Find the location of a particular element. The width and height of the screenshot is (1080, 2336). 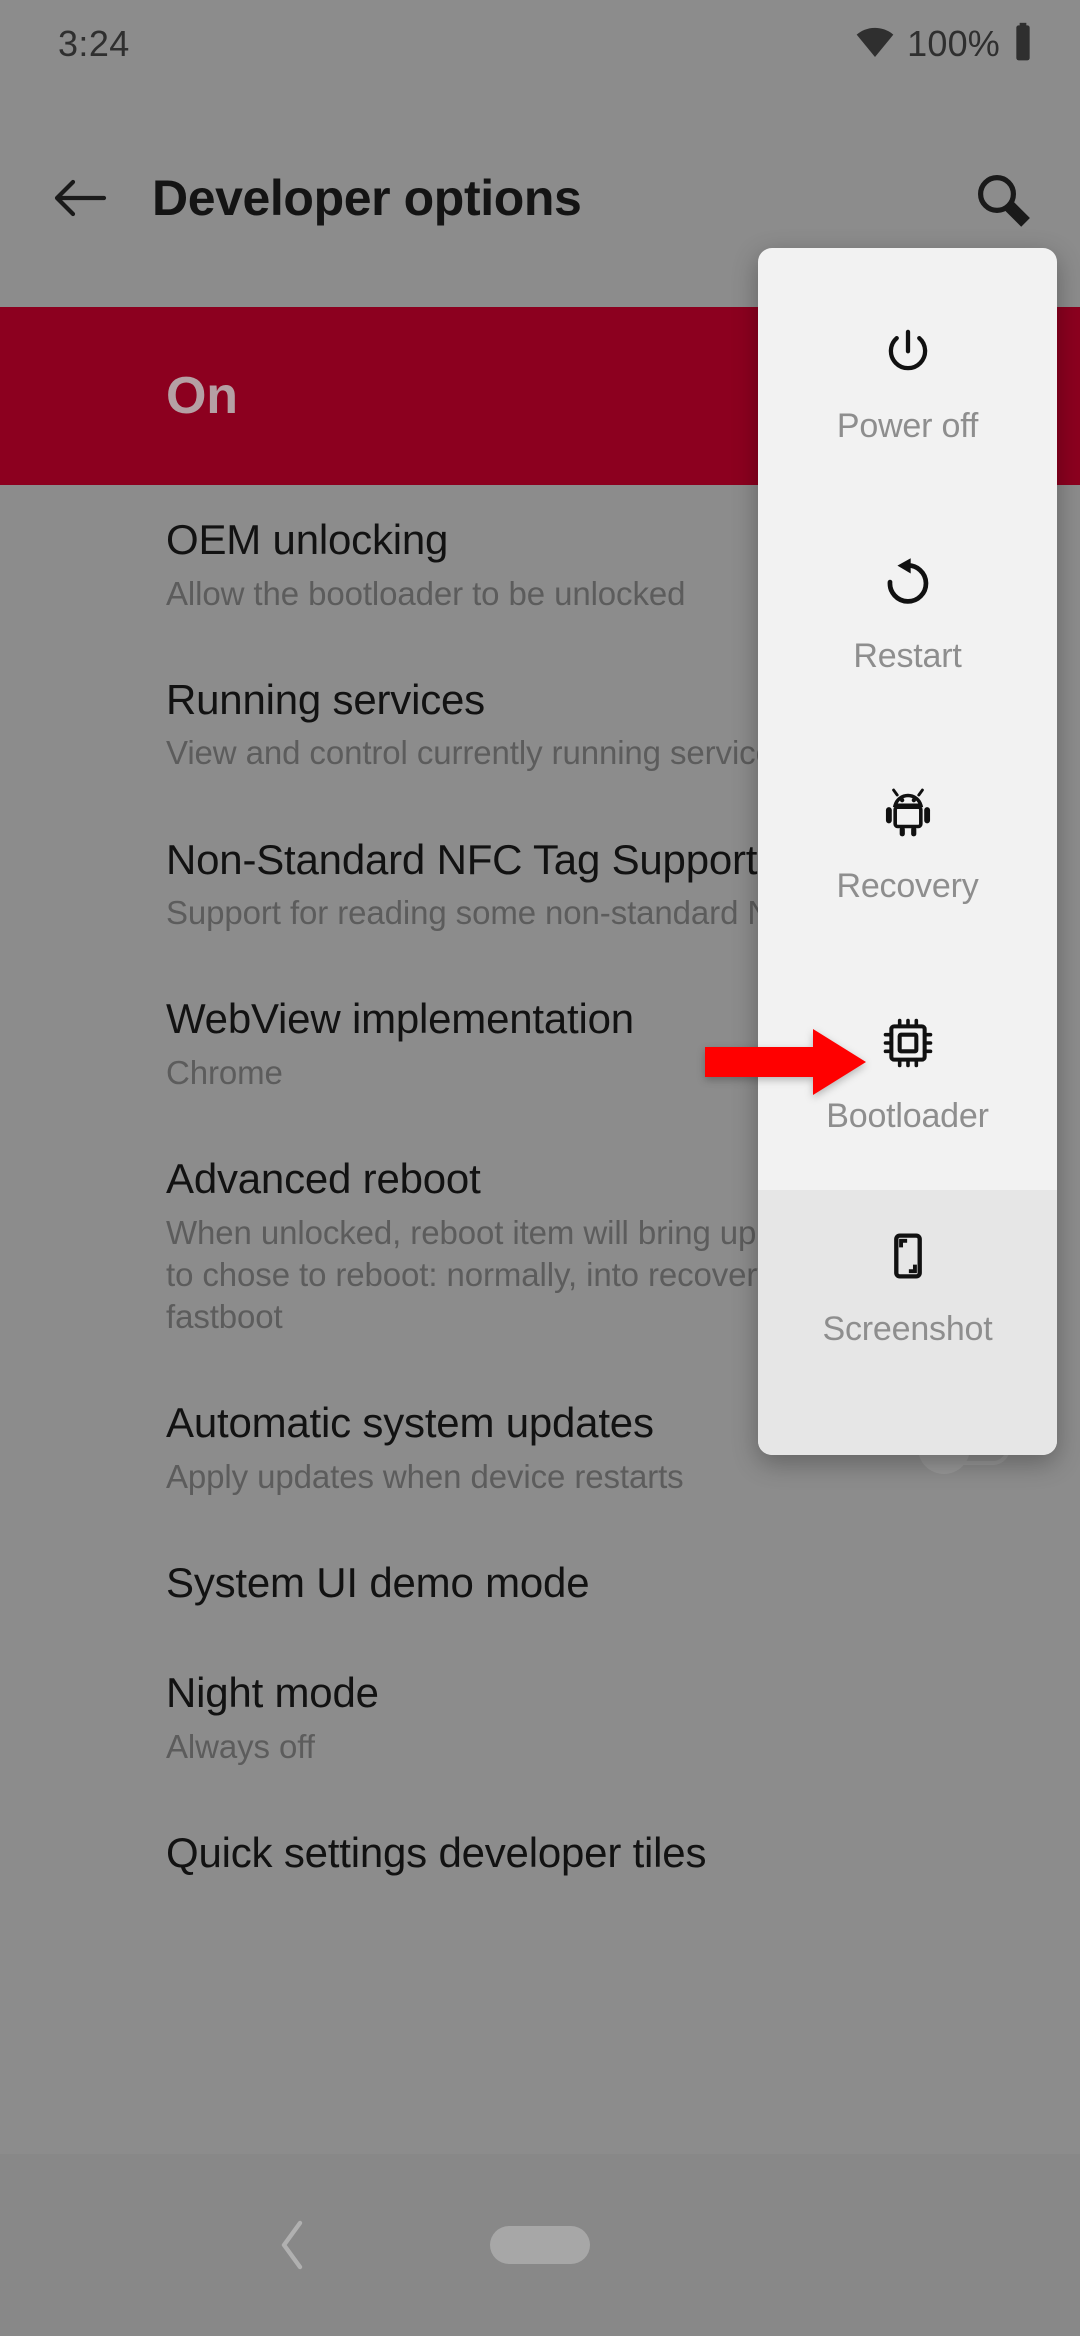

setting-title: System UI demo mode is located at coordinates (378, 1583).